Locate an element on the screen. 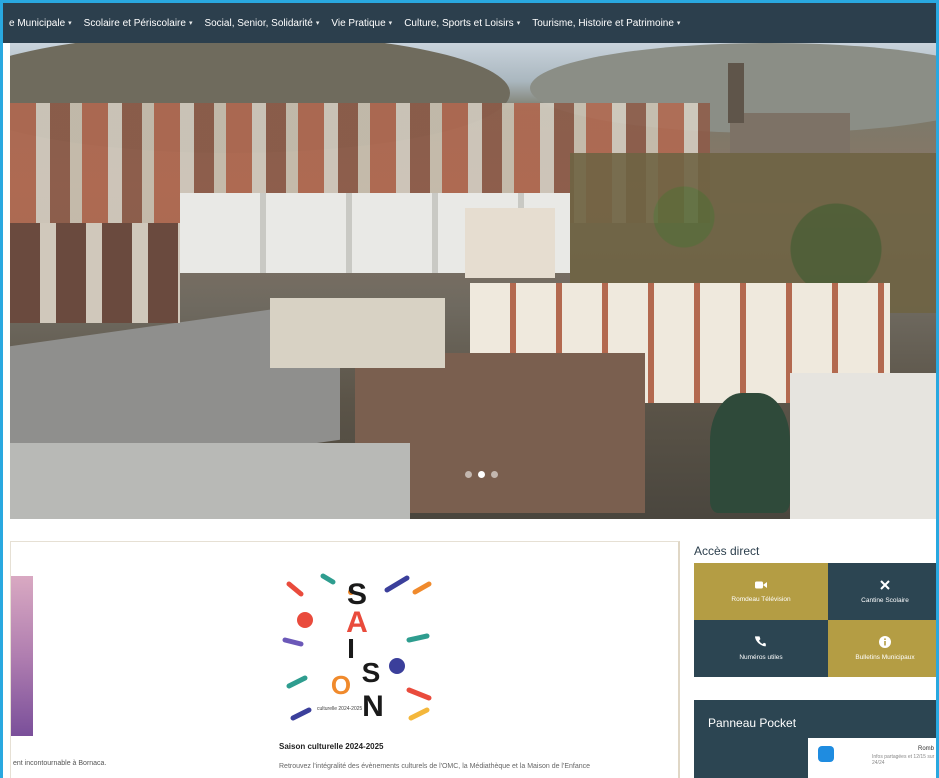 The image size is (939, 778). acces-direct-title: Accès direct is located at coordinates (727, 551).